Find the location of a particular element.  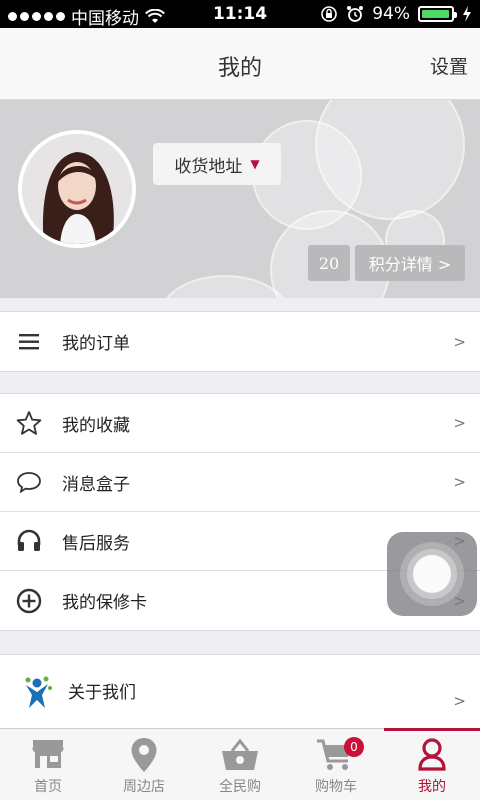

tab-mine: 我的 is located at coordinates (432, 764).